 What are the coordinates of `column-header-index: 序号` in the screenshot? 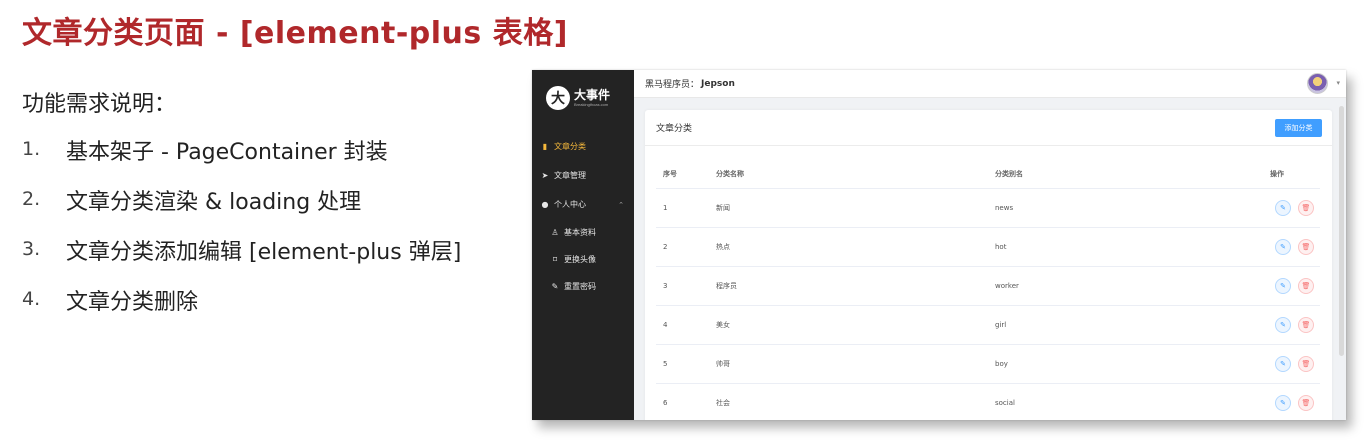 It's located at (670, 174).